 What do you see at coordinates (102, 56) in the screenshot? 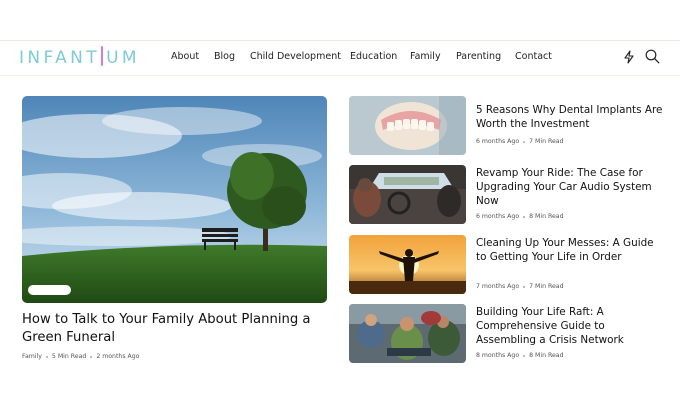
I see `logo-accent-bar` at bounding box center [102, 56].